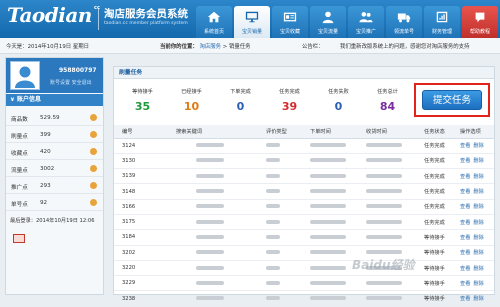 Image resolution: width=500 pixels, height=307 pixels. I want to click on stat-waiting: 等待接手 35, so click(142, 100).